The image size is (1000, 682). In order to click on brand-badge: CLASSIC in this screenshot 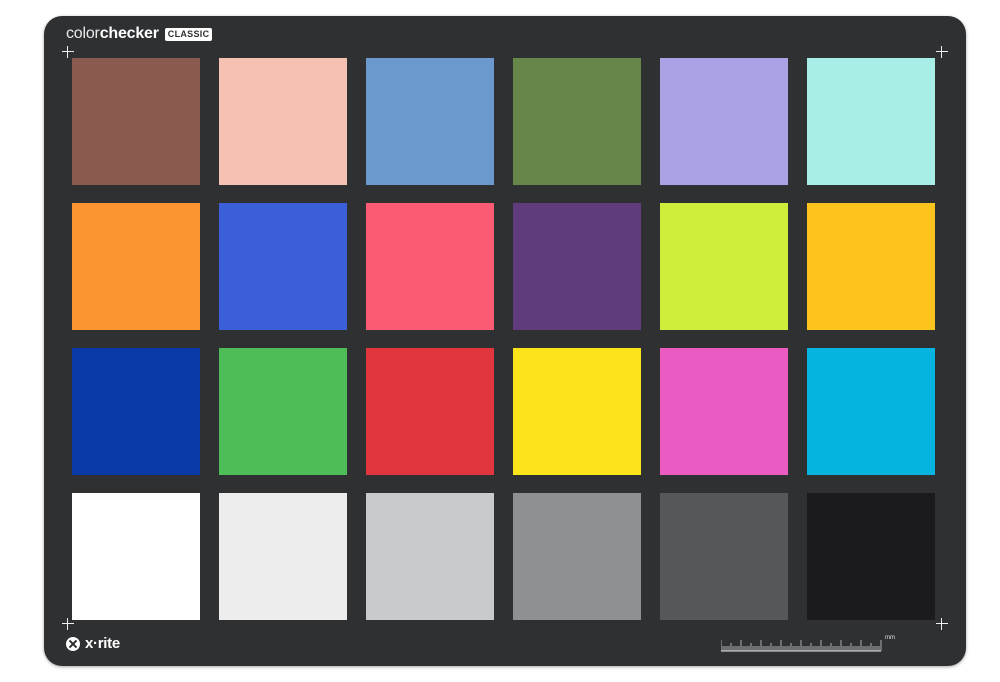, I will do `click(188, 34)`.